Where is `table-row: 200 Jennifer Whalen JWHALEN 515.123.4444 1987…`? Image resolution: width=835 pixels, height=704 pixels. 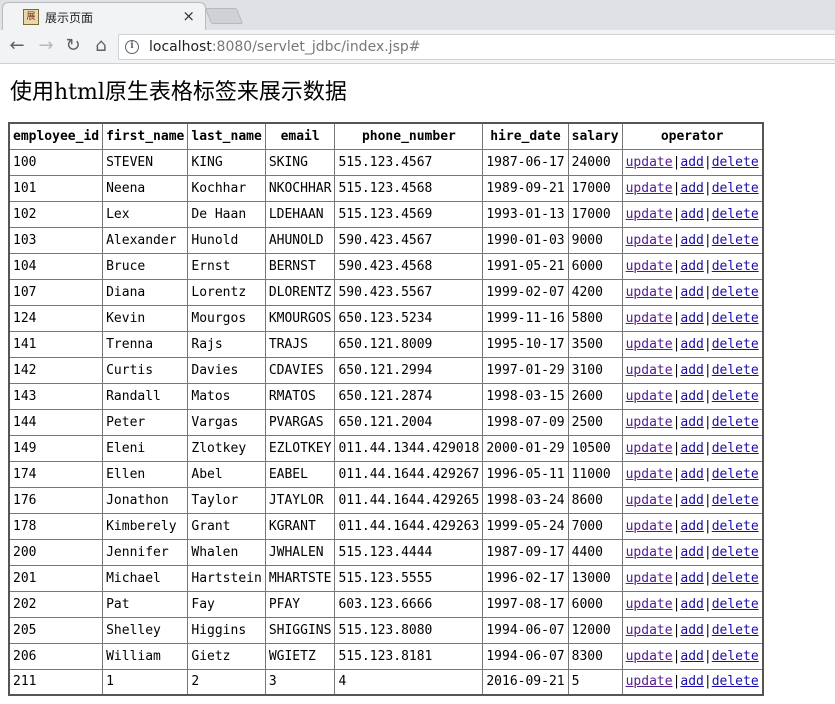
table-row: 200 Jennifer Whalen JWHALEN 515.123.4444 1987… is located at coordinates (386, 552).